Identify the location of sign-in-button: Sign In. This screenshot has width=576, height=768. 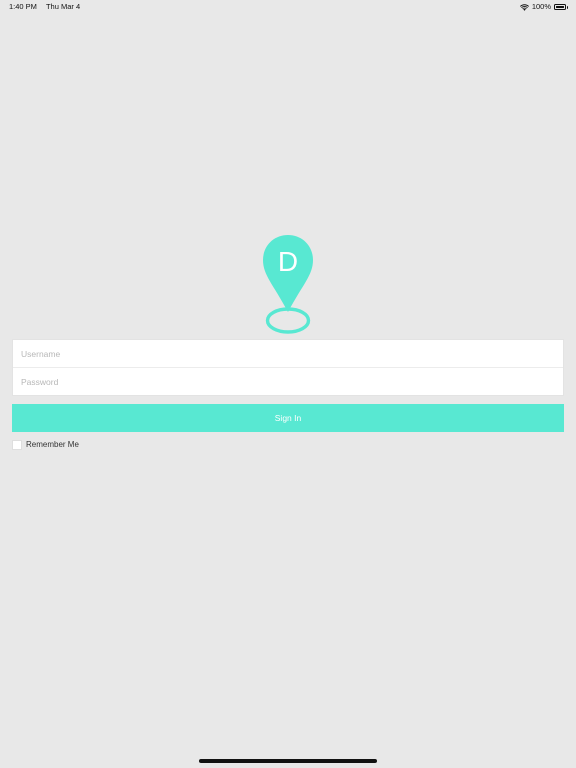
(288, 418).